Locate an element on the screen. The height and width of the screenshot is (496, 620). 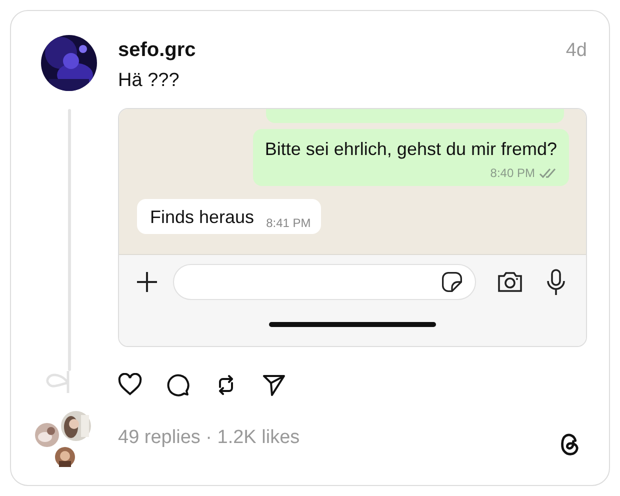
post-time: 4d is located at coordinates (576, 51).